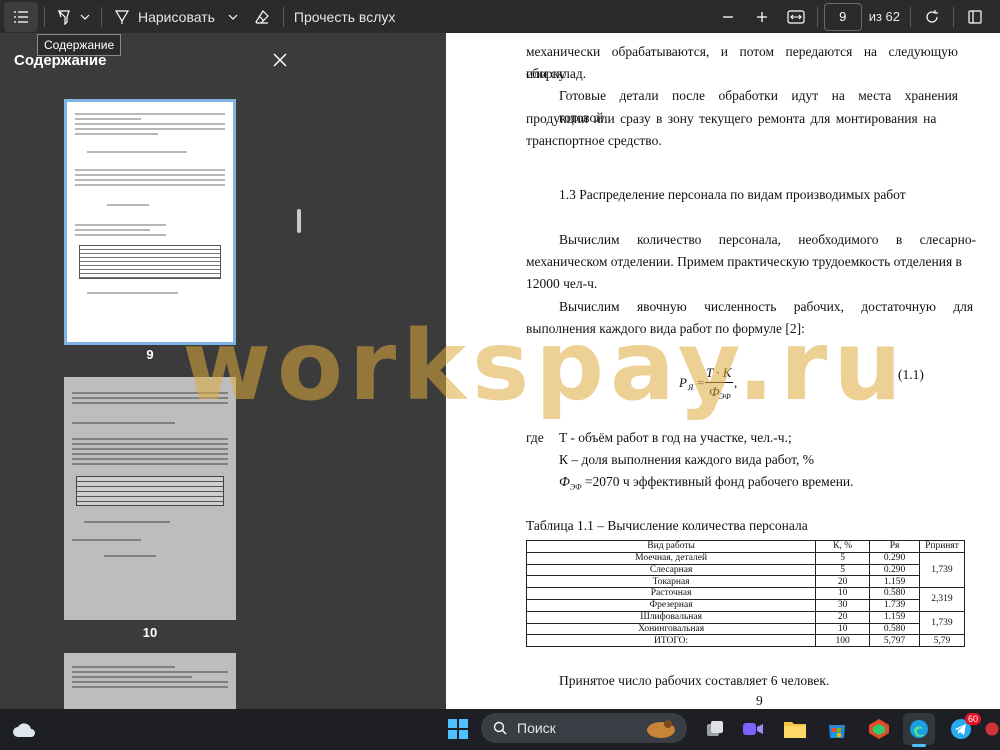  What do you see at coordinates (575, 487) in the screenshot?
I see `definition-f-subscript: ЭФ` at bounding box center [575, 487].